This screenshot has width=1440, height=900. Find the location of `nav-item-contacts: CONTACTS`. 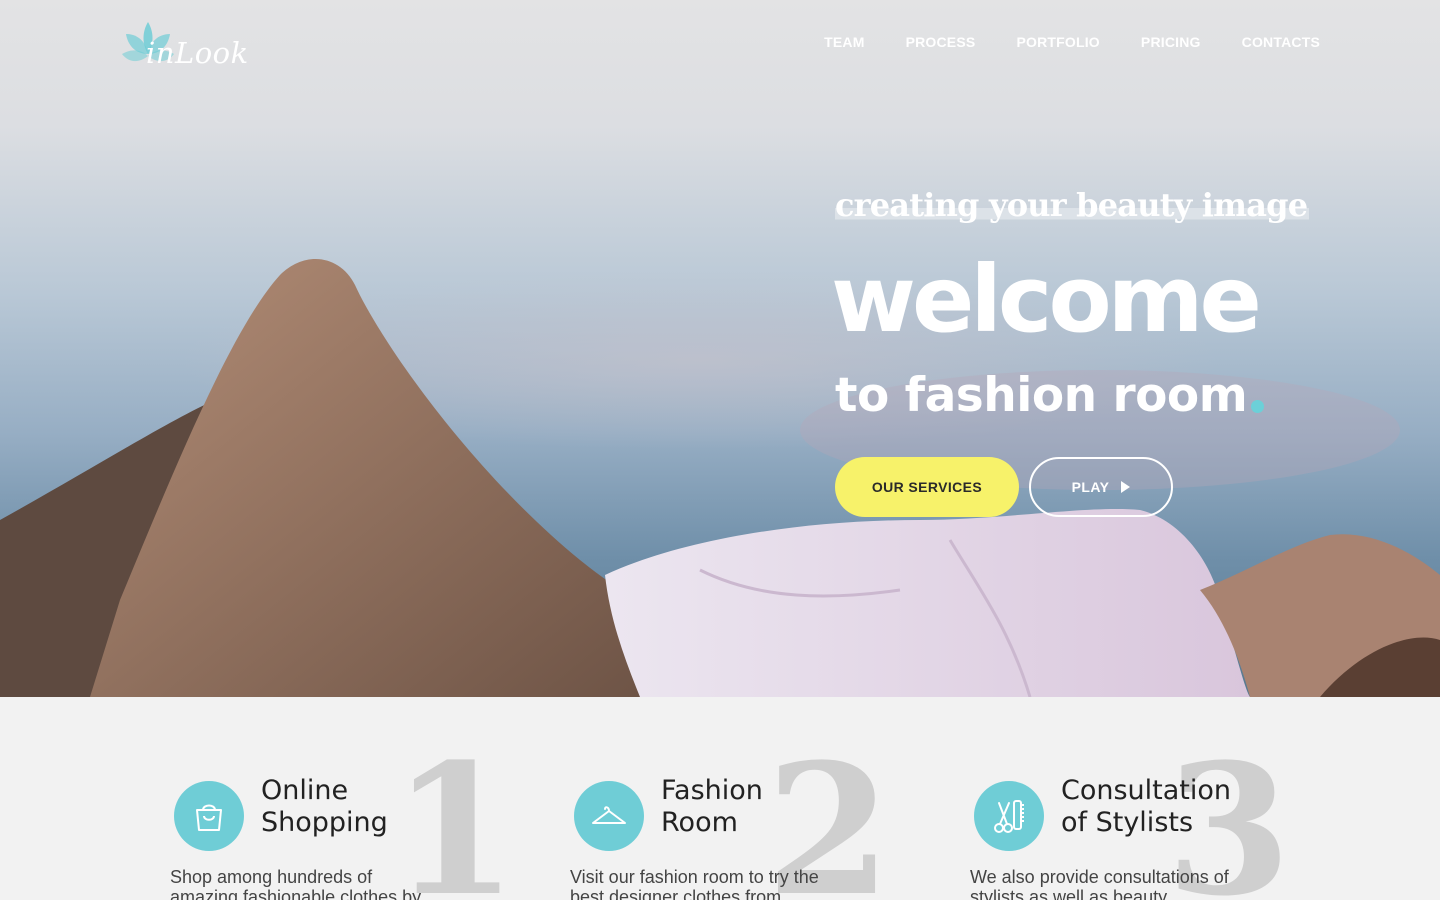

nav-item-contacts: CONTACTS is located at coordinates (1281, 42).